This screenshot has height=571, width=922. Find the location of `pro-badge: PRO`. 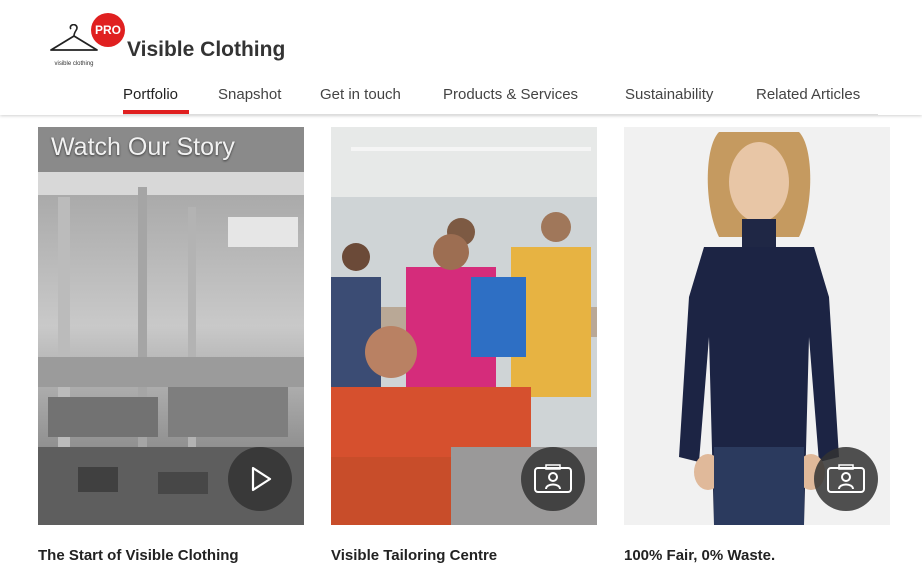

pro-badge: PRO is located at coordinates (108, 30).